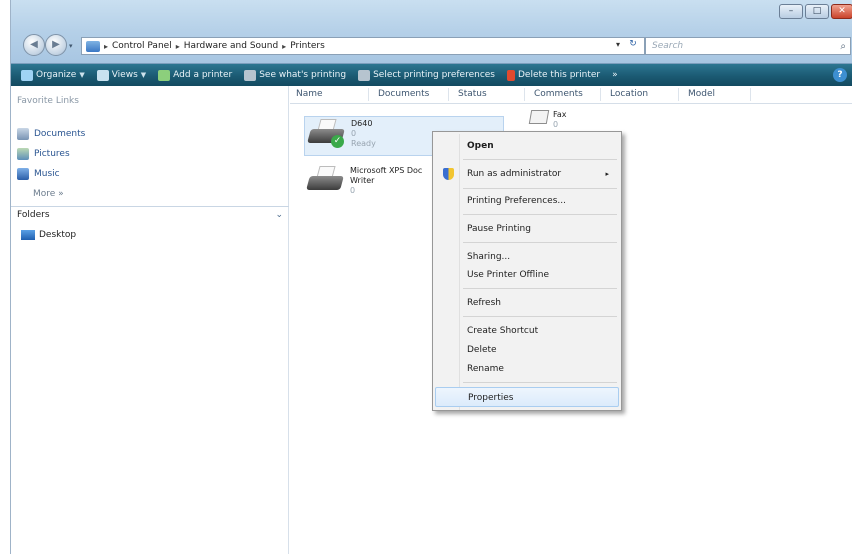 This screenshot has width=852, height=554. What do you see at coordinates (27, 75) in the screenshot?
I see `organize-icon` at bounding box center [27, 75].